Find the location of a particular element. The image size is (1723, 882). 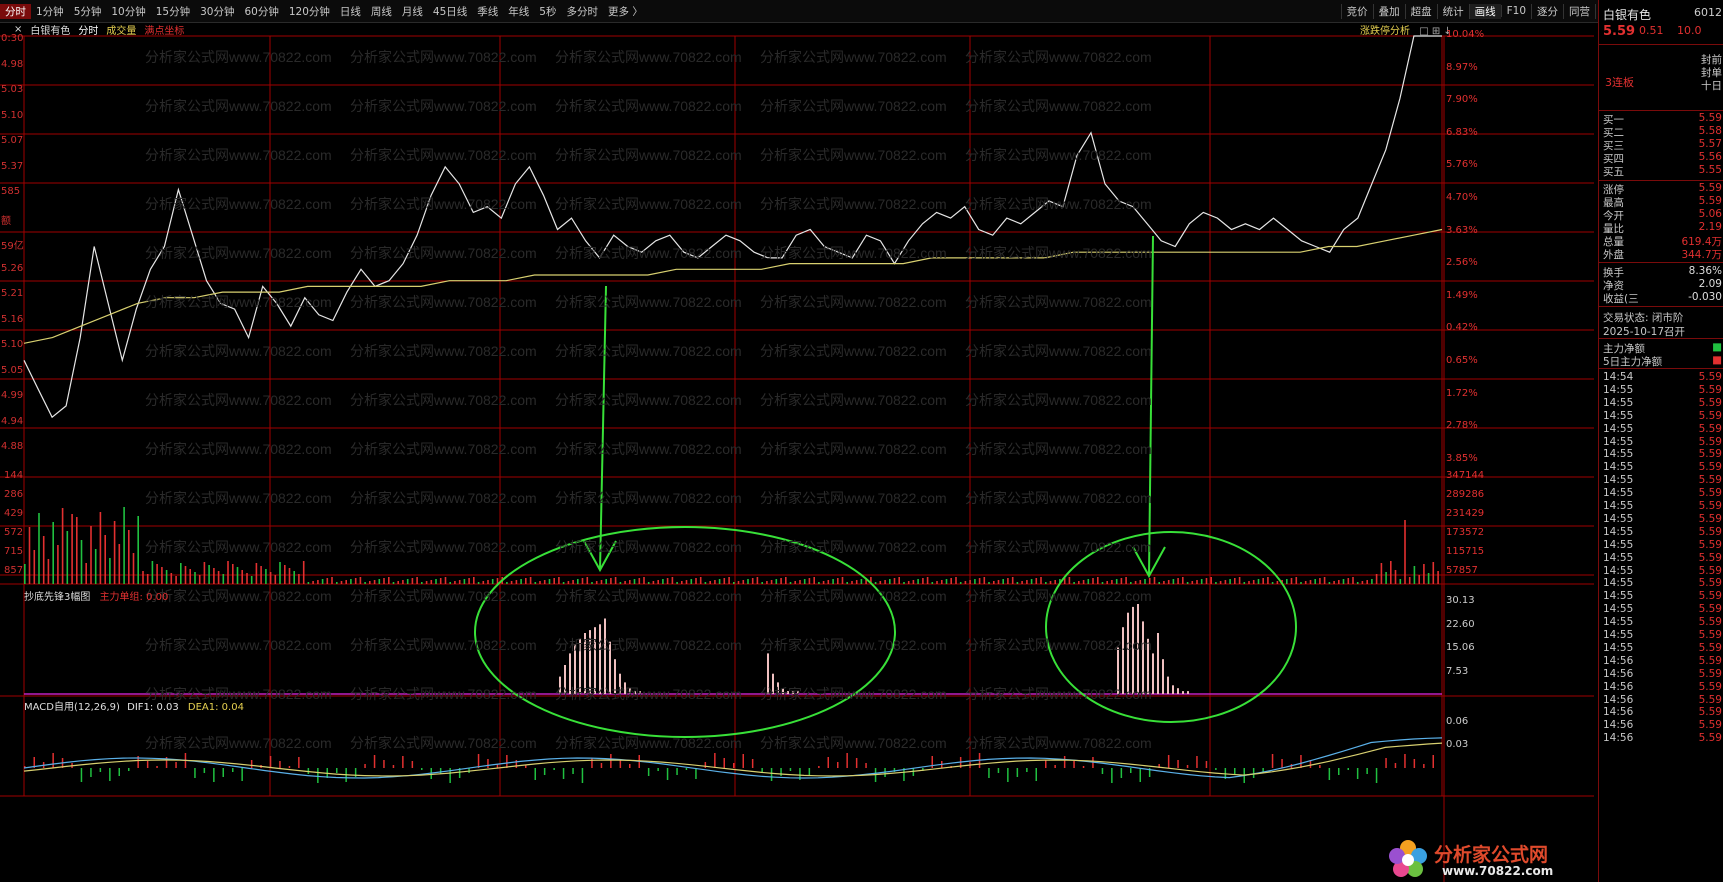

axis-label: 0.03 is located at coordinates (1457, 744).